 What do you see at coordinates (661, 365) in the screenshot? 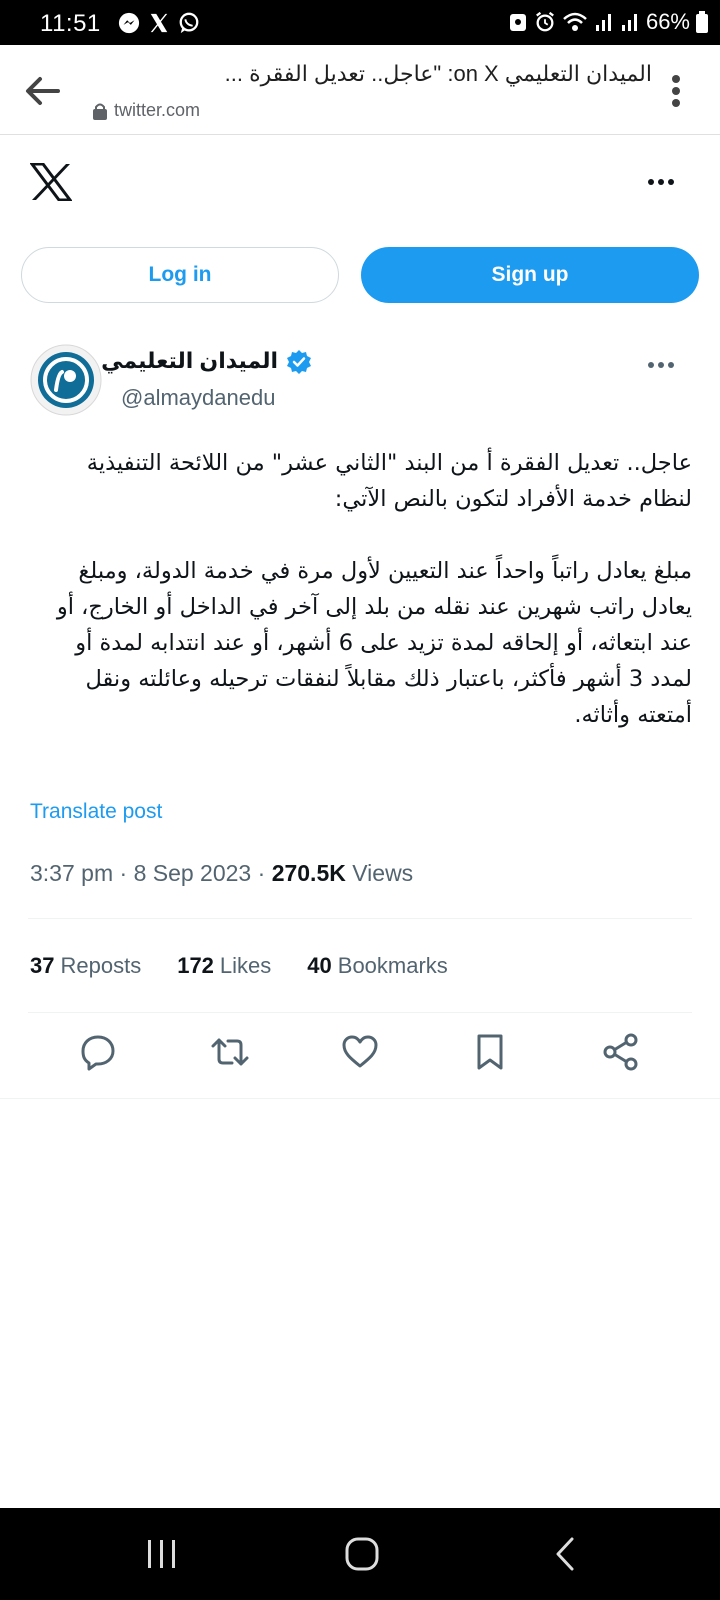
I see `tweet-more-icon` at bounding box center [661, 365].